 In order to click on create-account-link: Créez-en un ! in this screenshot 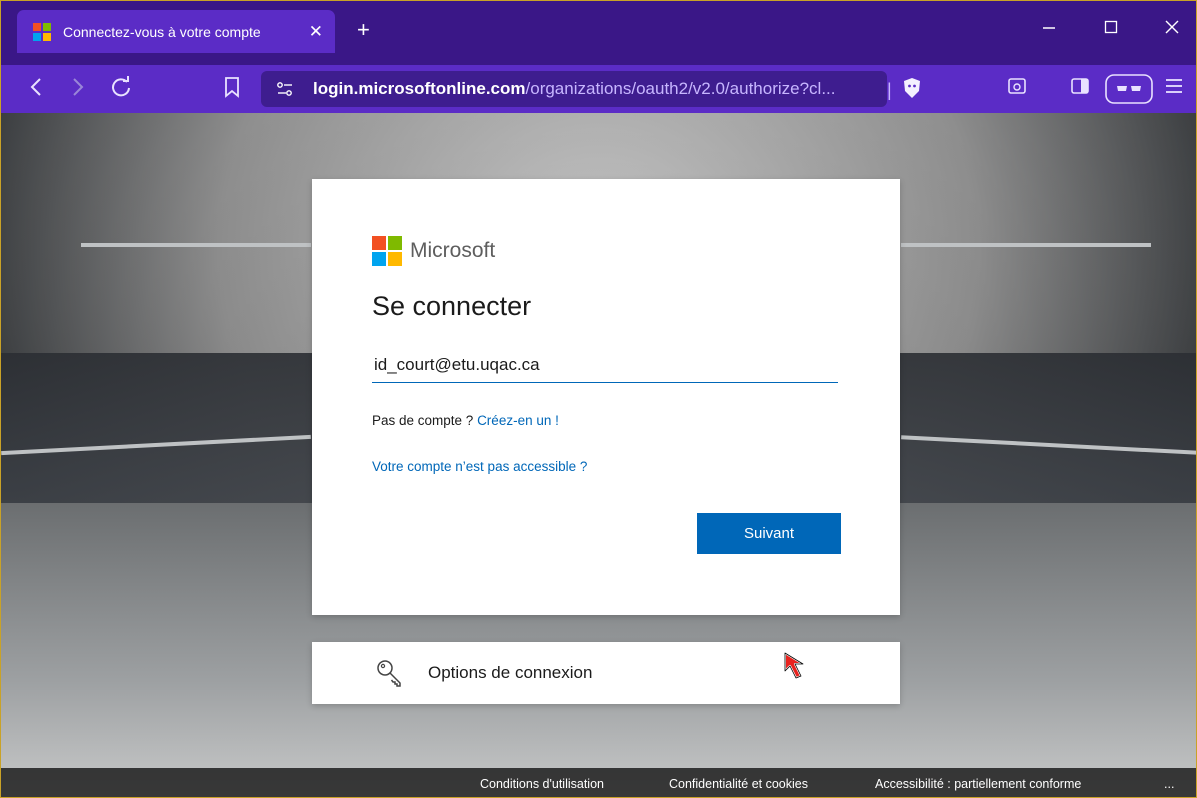, I will do `click(518, 420)`.